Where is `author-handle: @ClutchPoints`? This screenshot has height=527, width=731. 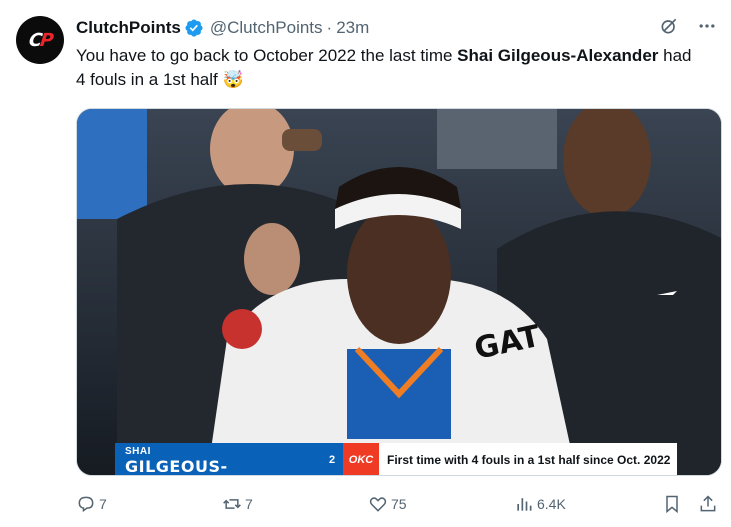
author-handle: @ClutchPoints is located at coordinates (266, 28).